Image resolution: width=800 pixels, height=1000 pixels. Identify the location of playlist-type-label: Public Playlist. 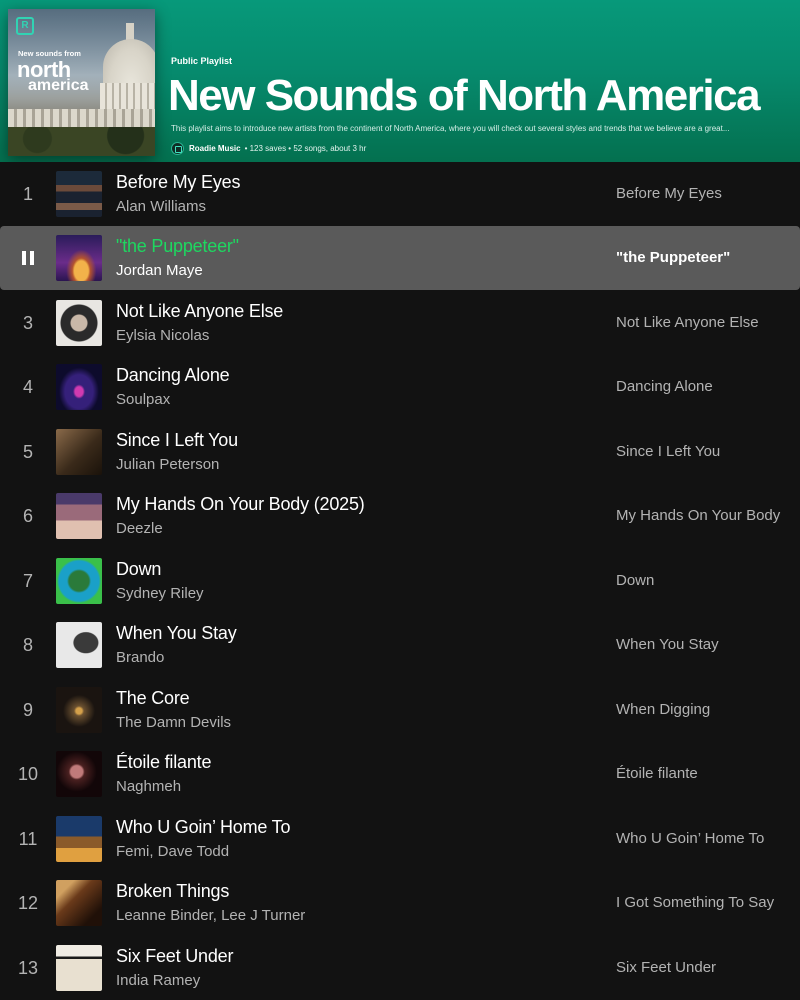
(202, 61).